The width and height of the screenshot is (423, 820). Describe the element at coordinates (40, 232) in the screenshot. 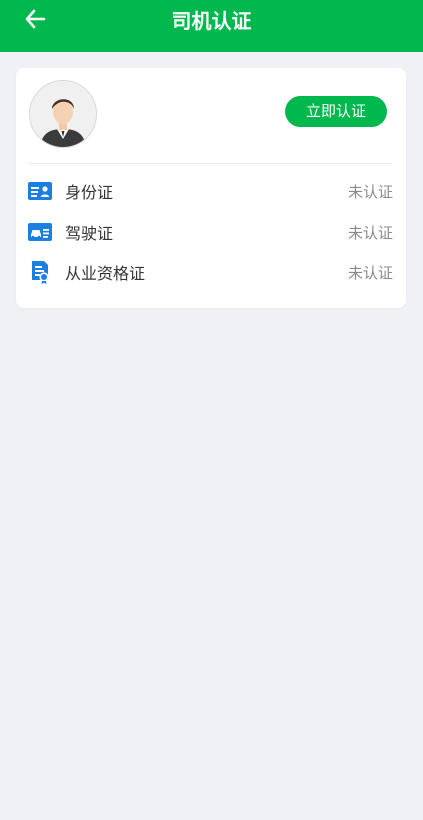

I see `driver-license-icon` at that location.